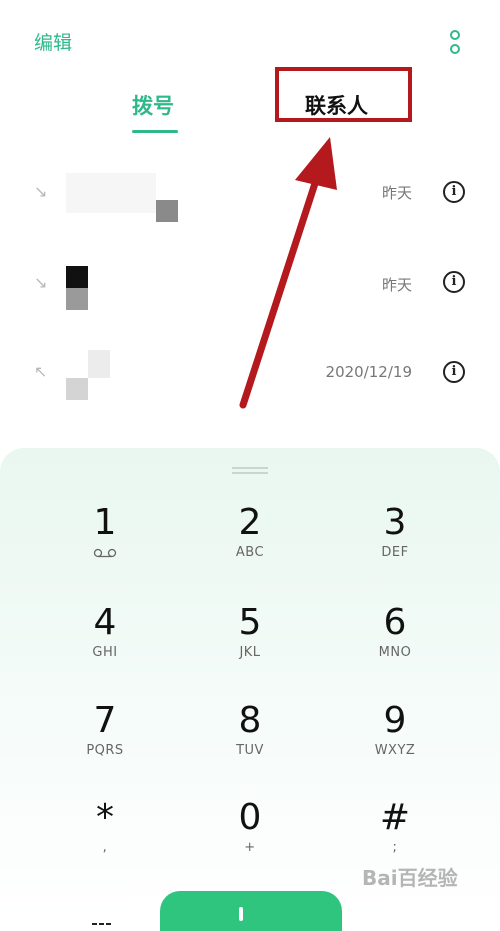  Describe the element at coordinates (241, 914) in the screenshot. I see `phone-icon` at that location.